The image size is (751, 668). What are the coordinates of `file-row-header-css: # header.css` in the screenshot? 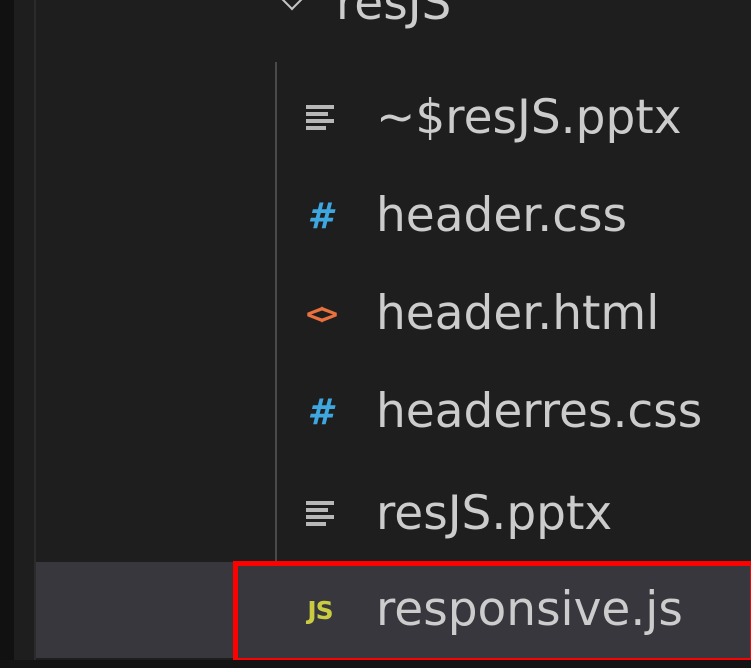 It's located at (393, 216).